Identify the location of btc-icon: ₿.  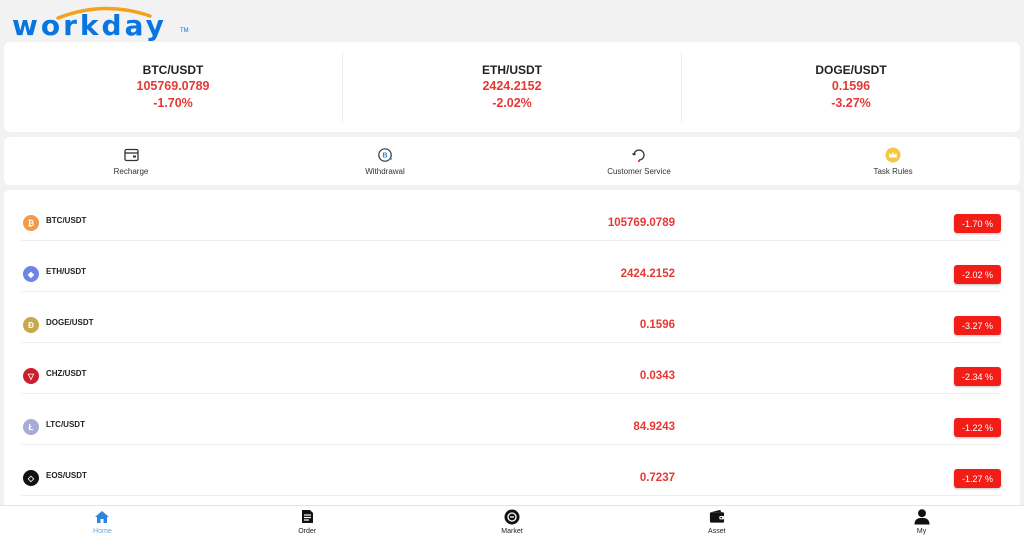
(31, 223).